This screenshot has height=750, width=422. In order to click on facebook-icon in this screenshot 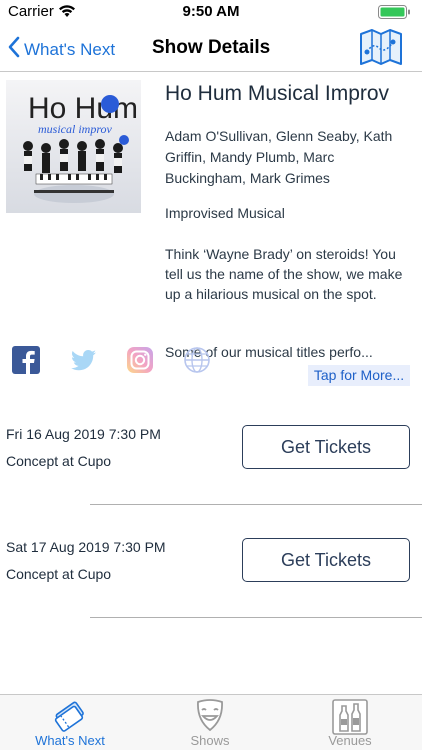, I will do `click(26, 360)`.